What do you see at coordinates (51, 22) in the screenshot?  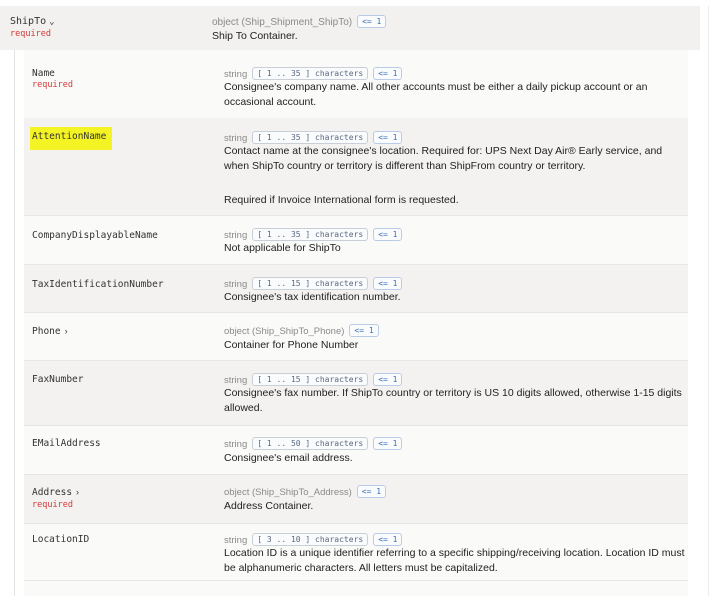 I see `chevron-down-icon: ⌄` at bounding box center [51, 22].